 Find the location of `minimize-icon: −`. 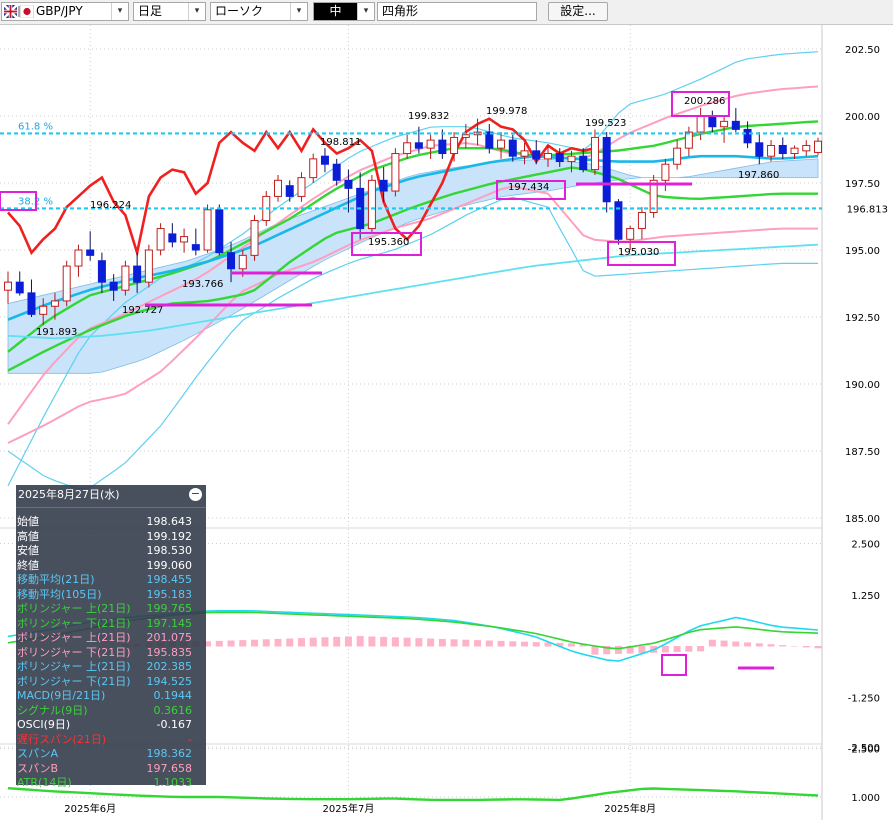

minimize-icon: − is located at coordinates (195, 494).